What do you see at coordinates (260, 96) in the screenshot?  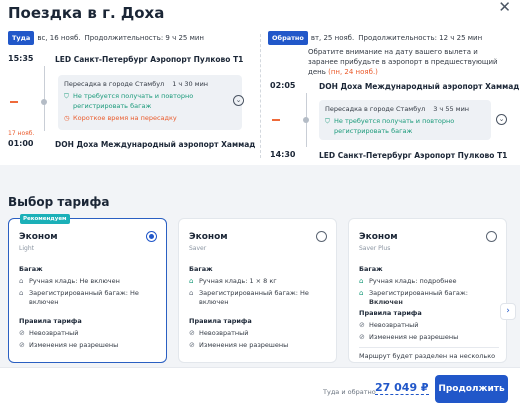 I see `column-divider` at bounding box center [260, 96].